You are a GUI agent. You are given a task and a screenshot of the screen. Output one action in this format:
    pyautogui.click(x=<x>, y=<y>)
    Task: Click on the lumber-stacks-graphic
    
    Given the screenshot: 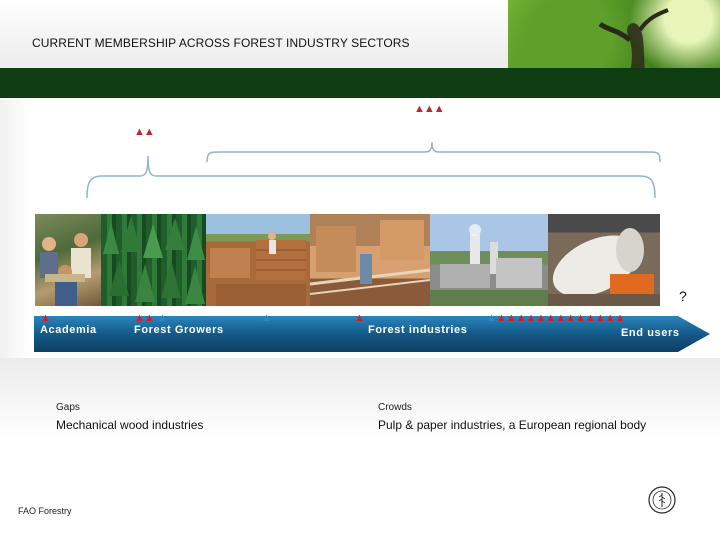 What is the action you would take?
    pyautogui.click(x=258, y=269)
    